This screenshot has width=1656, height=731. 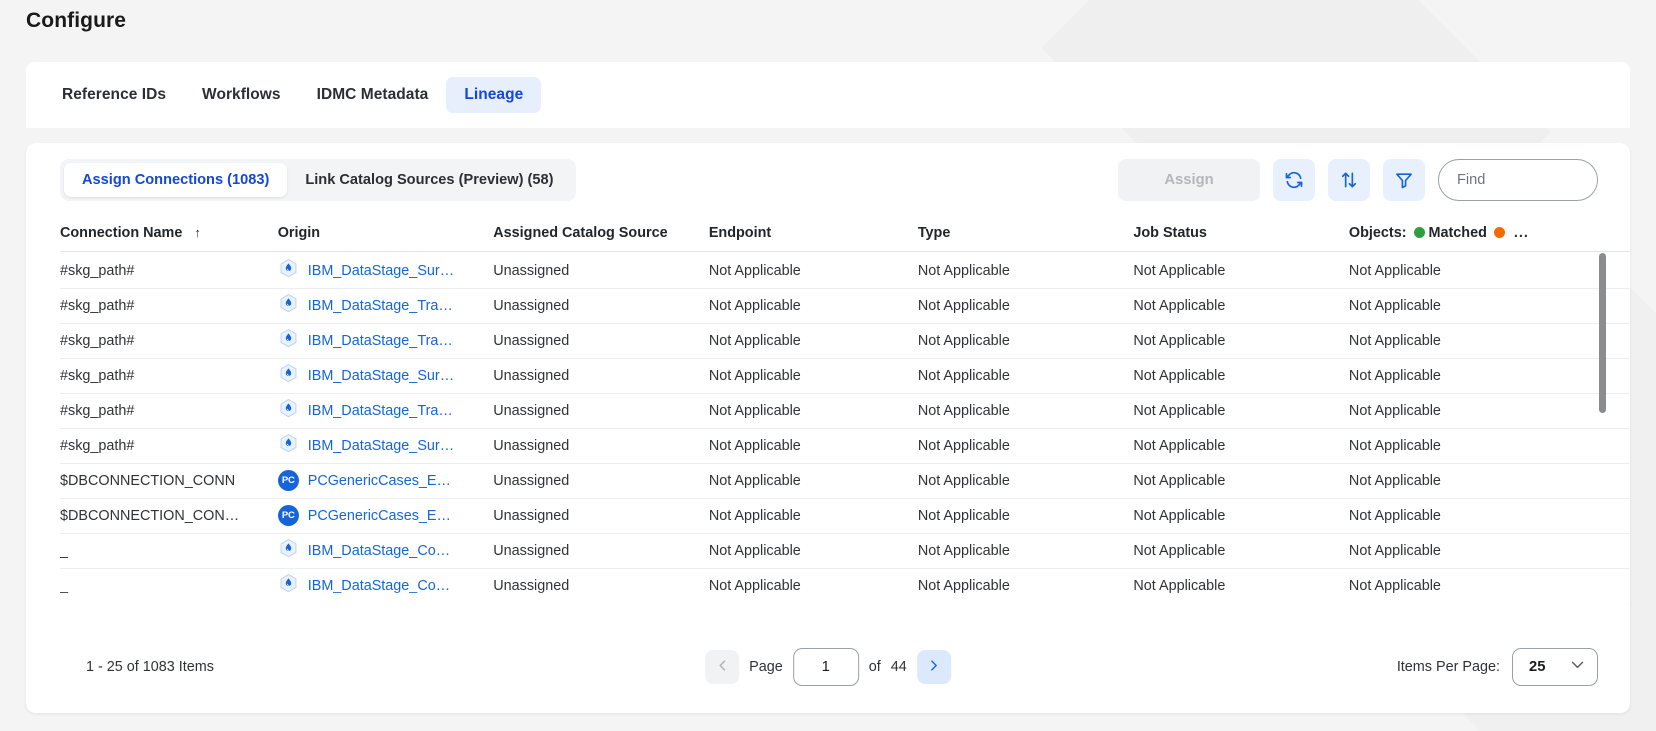 What do you see at coordinates (169, 481) in the screenshot?
I see `cell-connection-name: $DBCONNECTION_CONN` at bounding box center [169, 481].